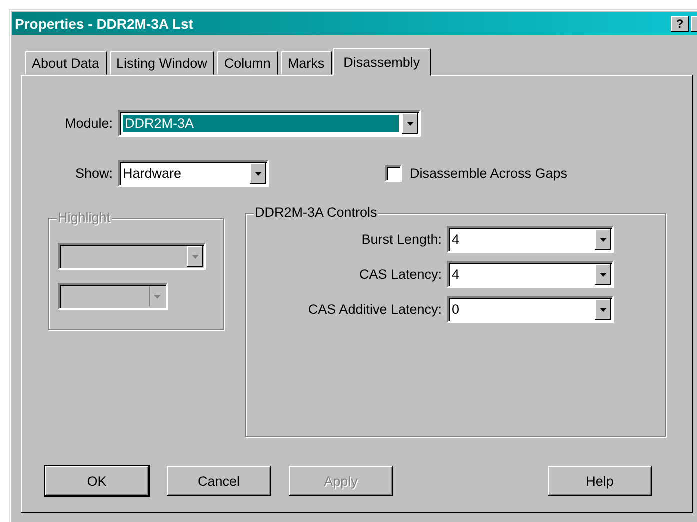 The height and width of the screenshot is (522, 697). Describe the element at coordinates (97, 481) in the screenshot. I see `dialog-button: OK` at that location.